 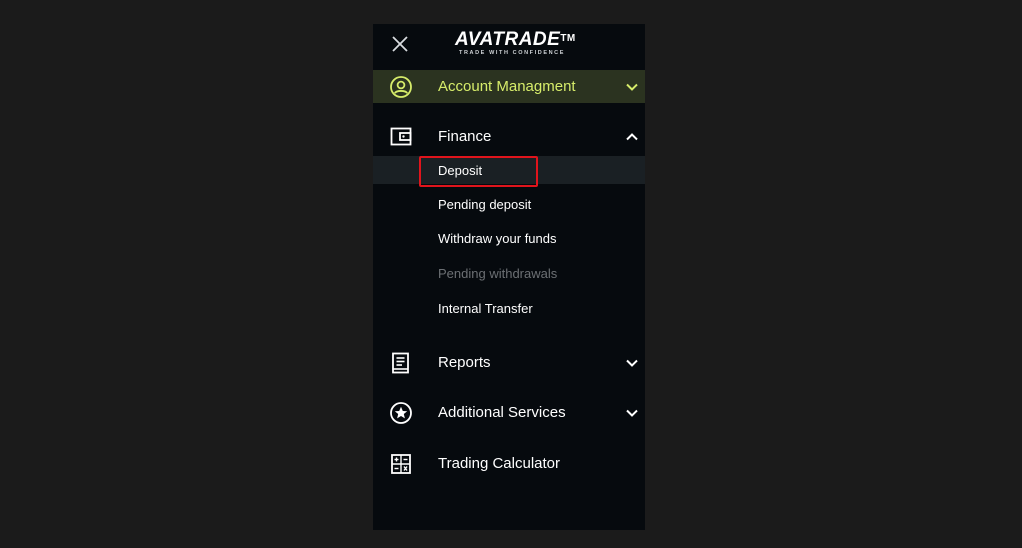 I want to click on close-icon, so click(x=400, y=44).